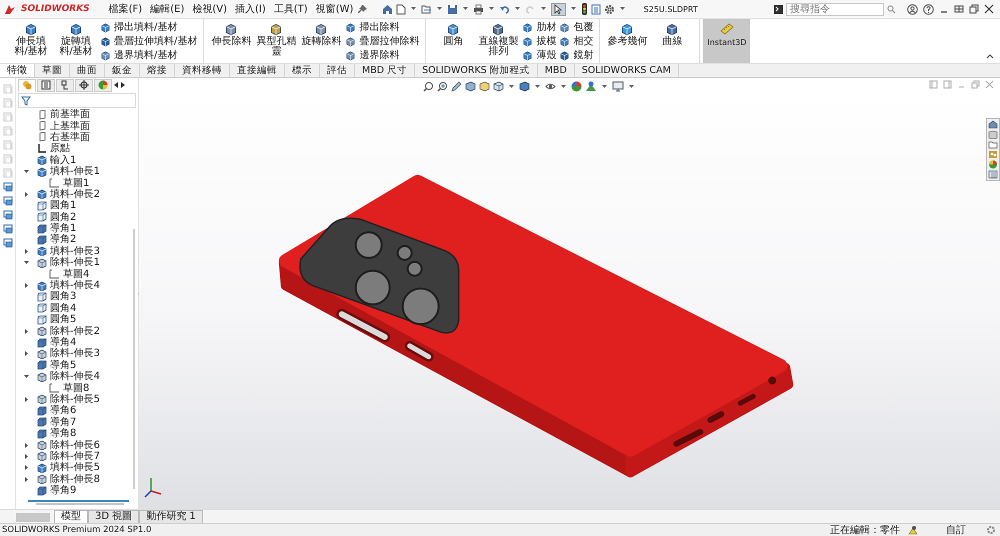  What do you see at coordinates (337, 70) in the screenshot?
I see `ribbon-tab: 評估` at bounding box center [337, 70].